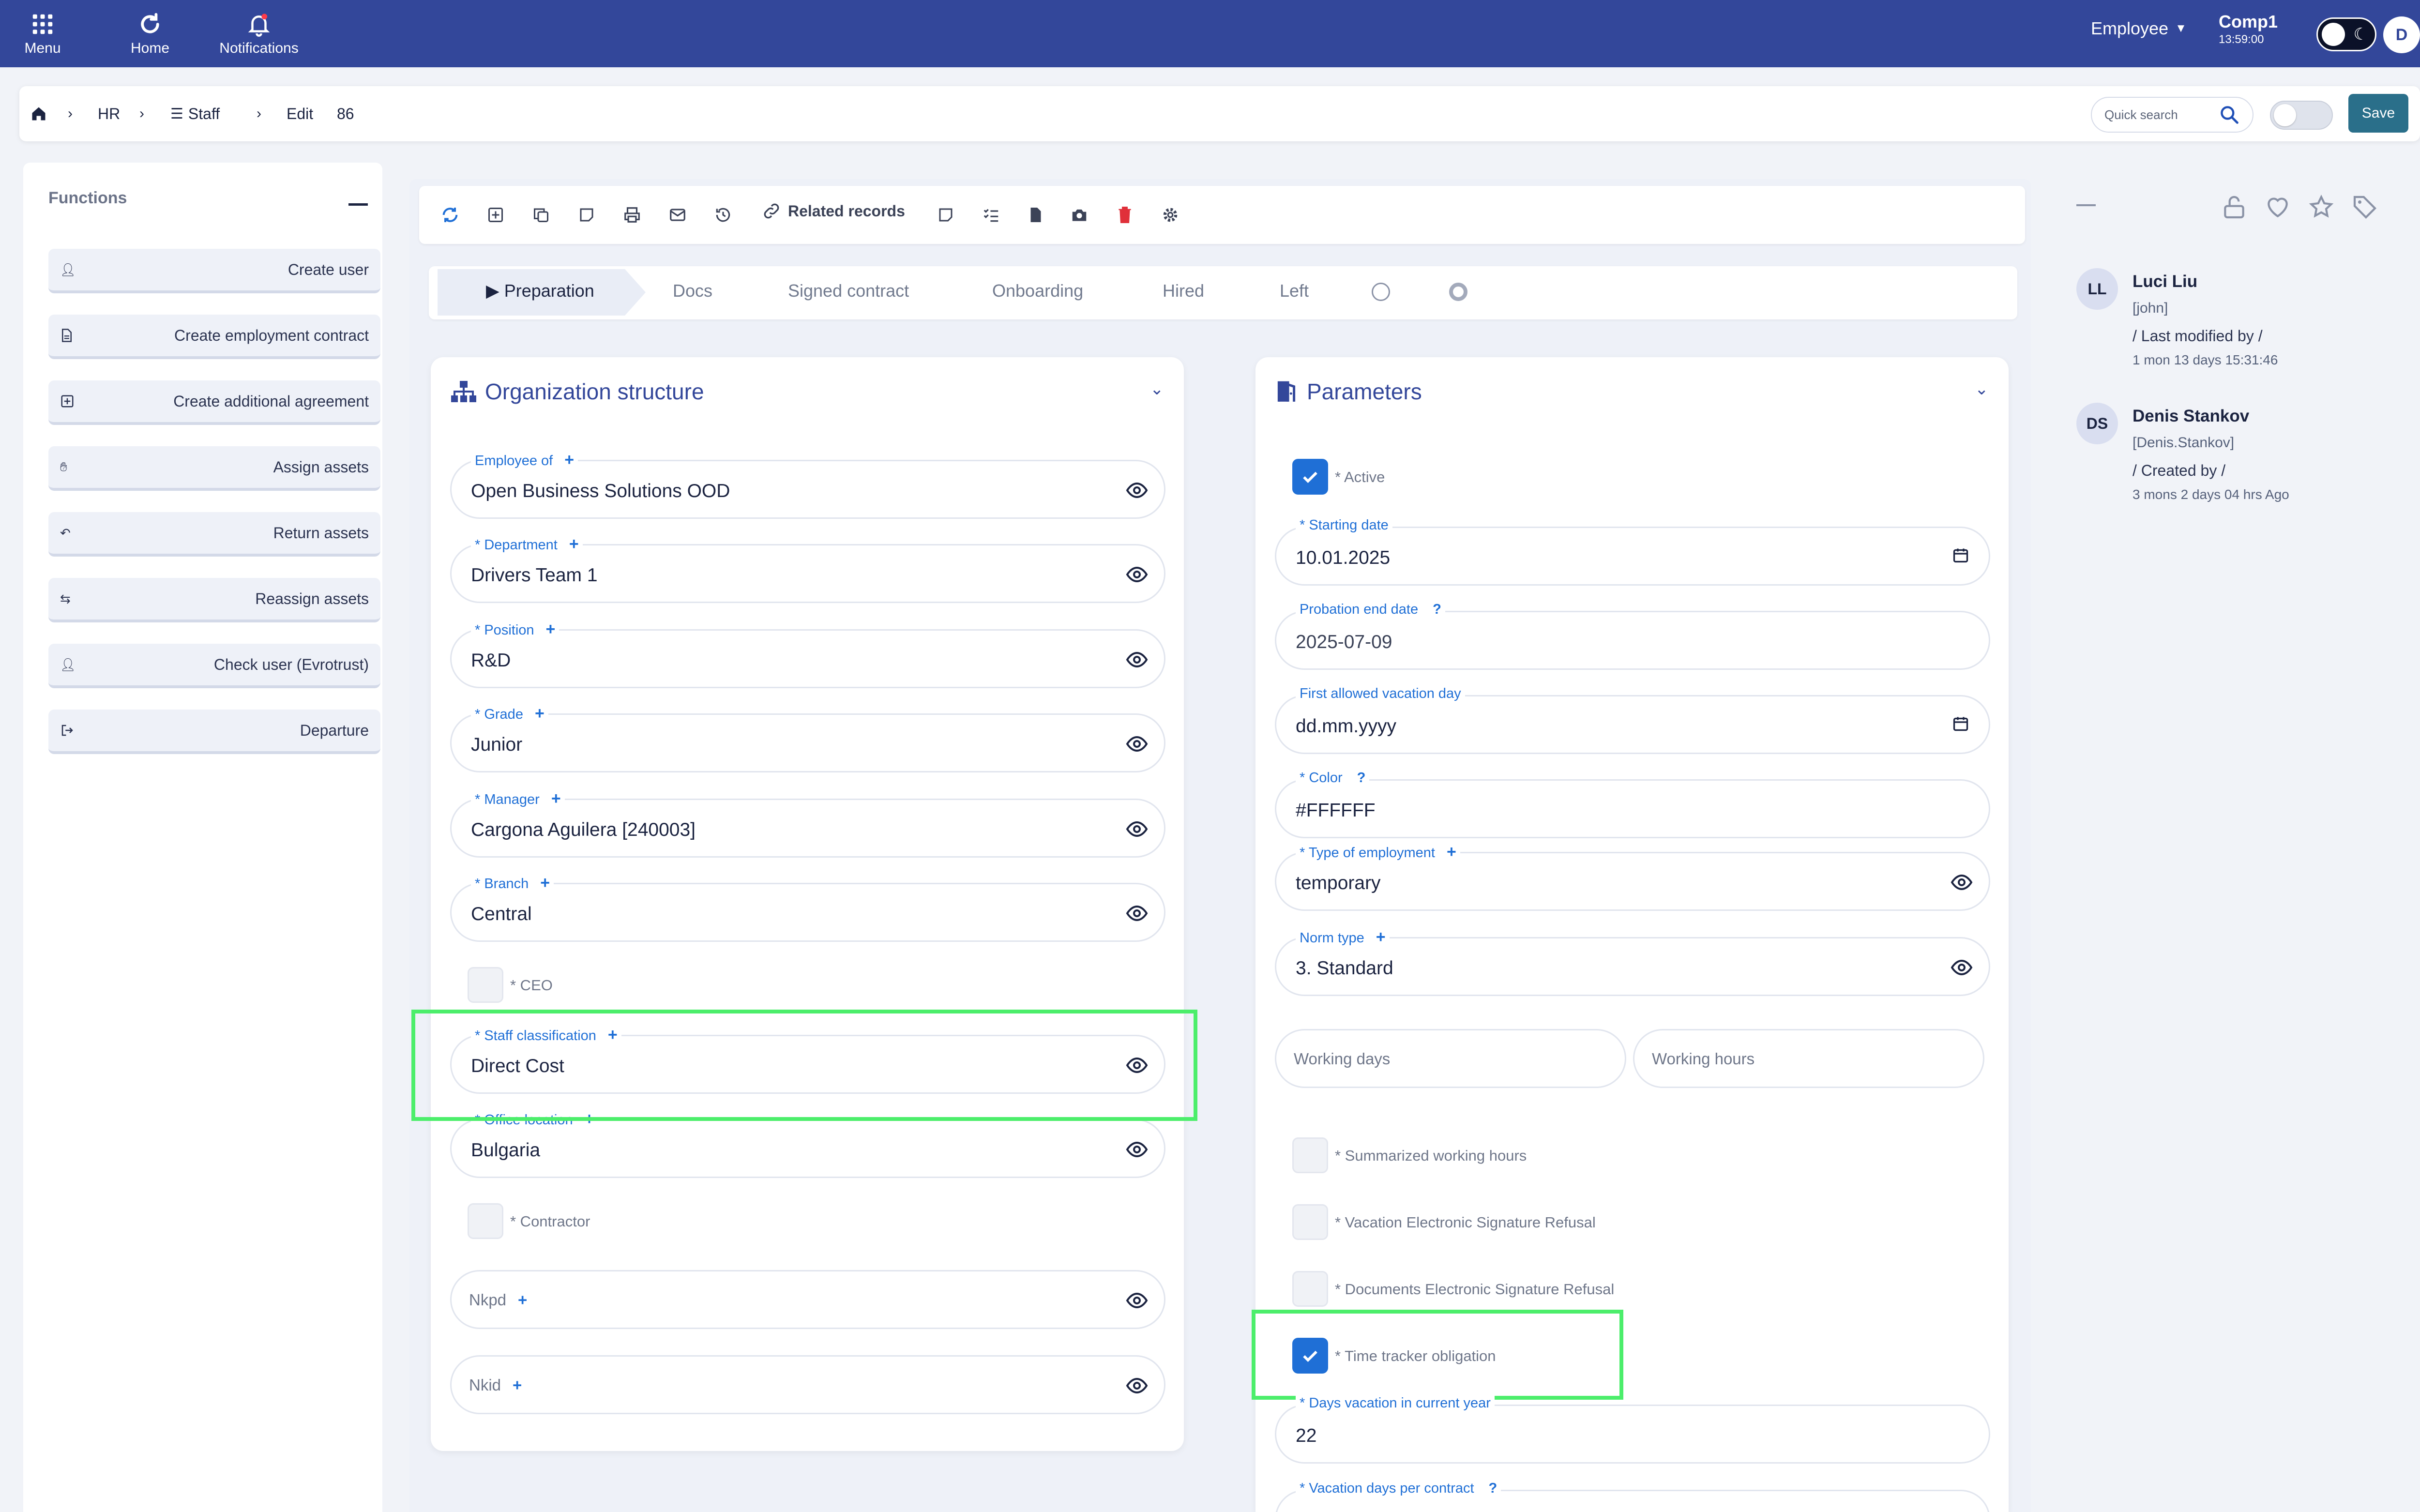  Describe the element at coordinates (1632, 877) in the screenshot. I see `type-of-employment-field: * Type of employment + temporary` at that location.